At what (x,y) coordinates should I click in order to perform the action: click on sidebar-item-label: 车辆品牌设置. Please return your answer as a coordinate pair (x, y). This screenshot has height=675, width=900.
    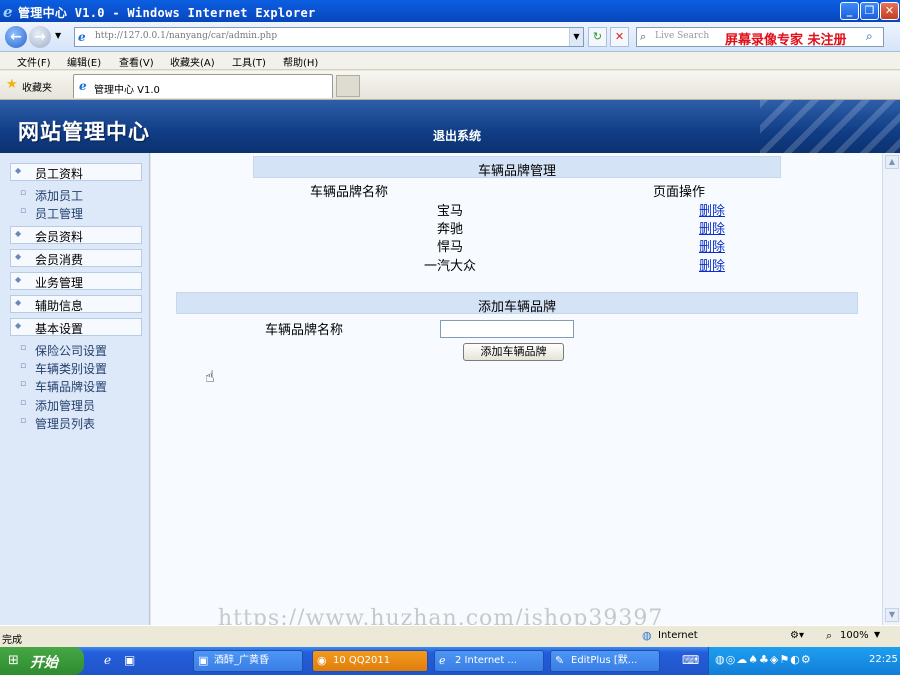
    Looking at the image, I should click on (71, 387).